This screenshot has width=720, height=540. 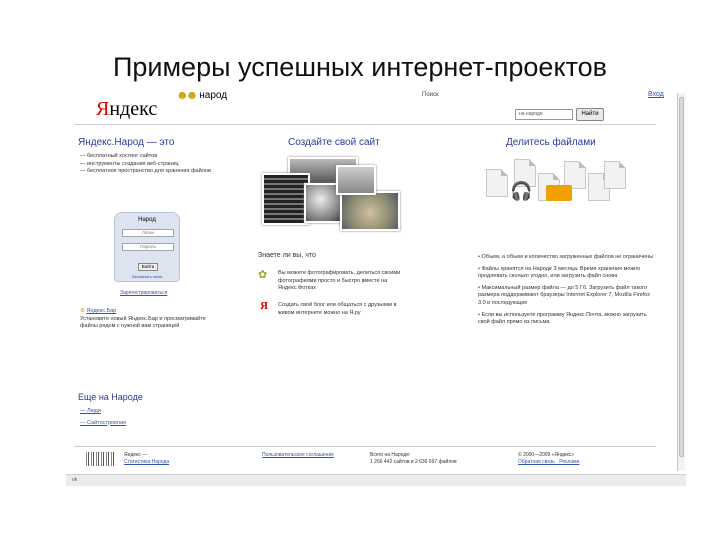 I want to click on status-bar: ok, so click(x=376, y=480).